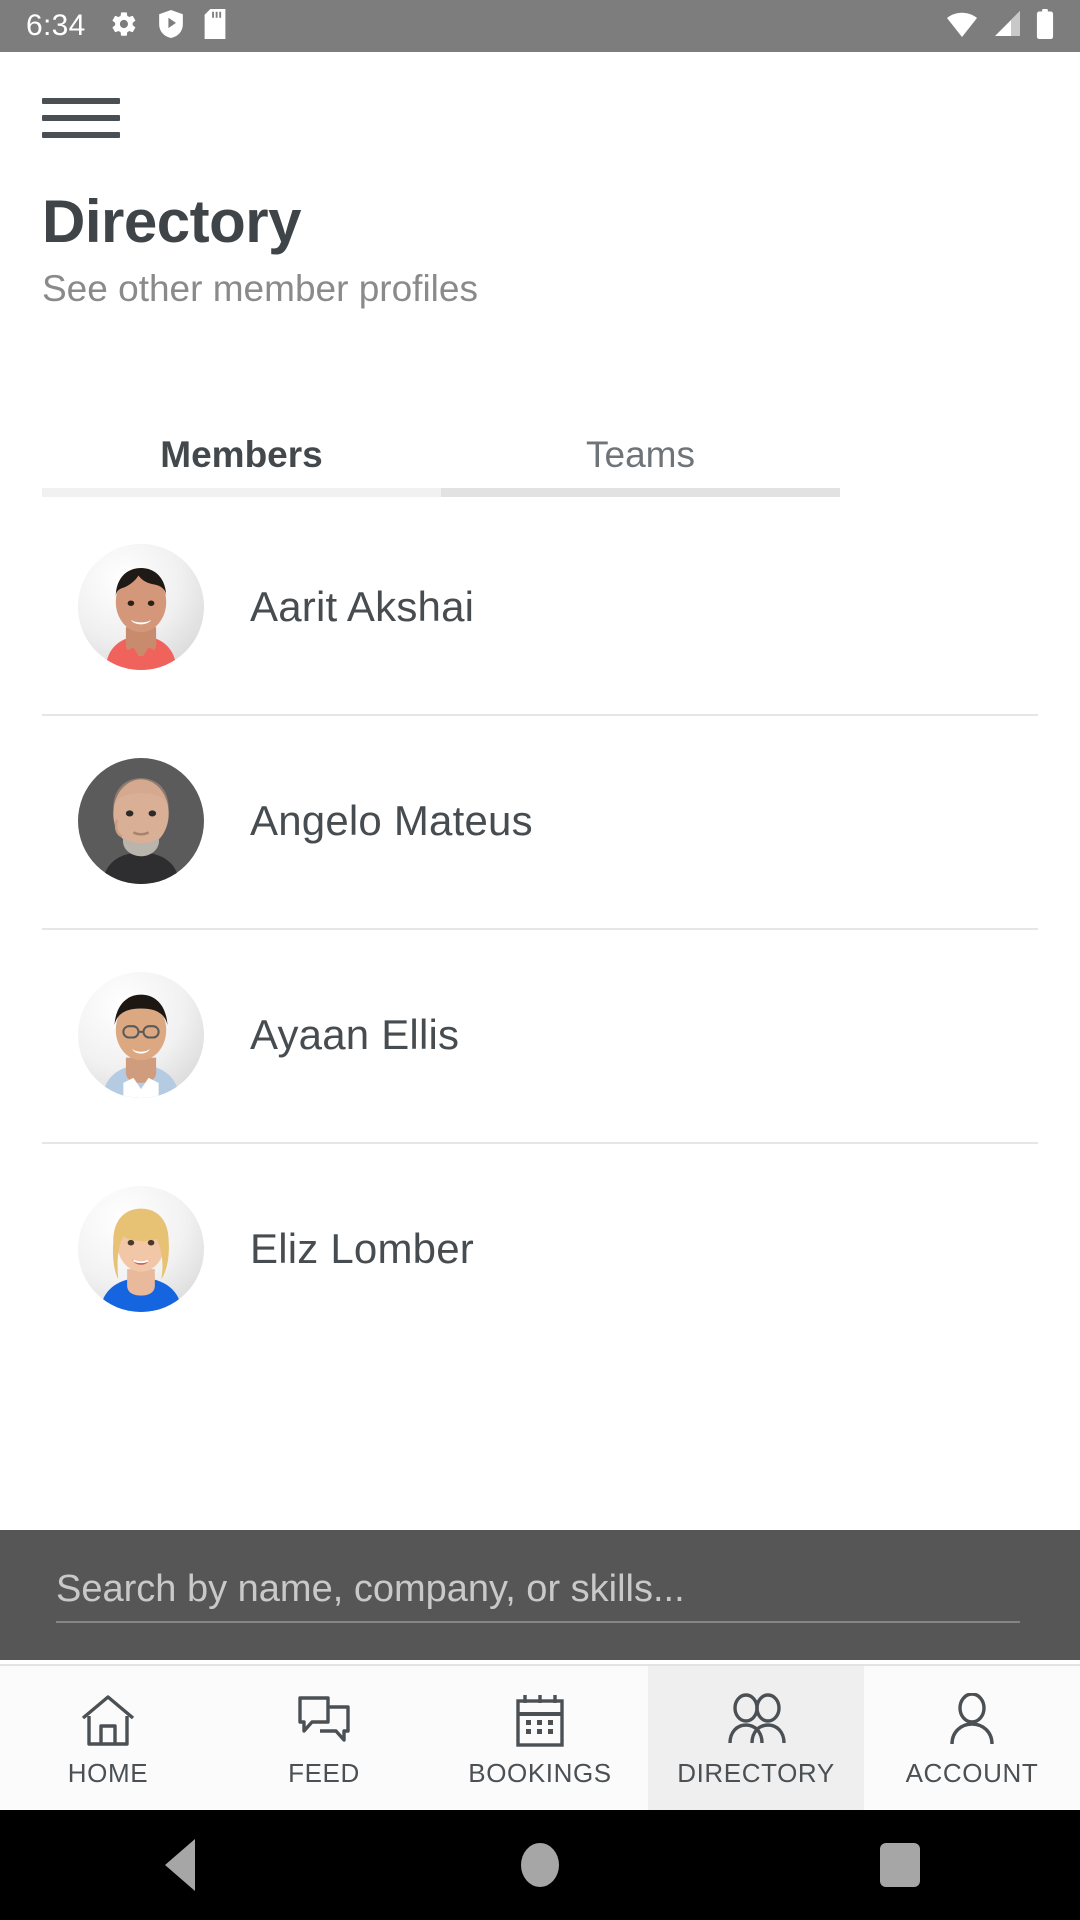  Describe the element at coordinates (540, 112) in the screenshot. I see `app-bar` at that location.